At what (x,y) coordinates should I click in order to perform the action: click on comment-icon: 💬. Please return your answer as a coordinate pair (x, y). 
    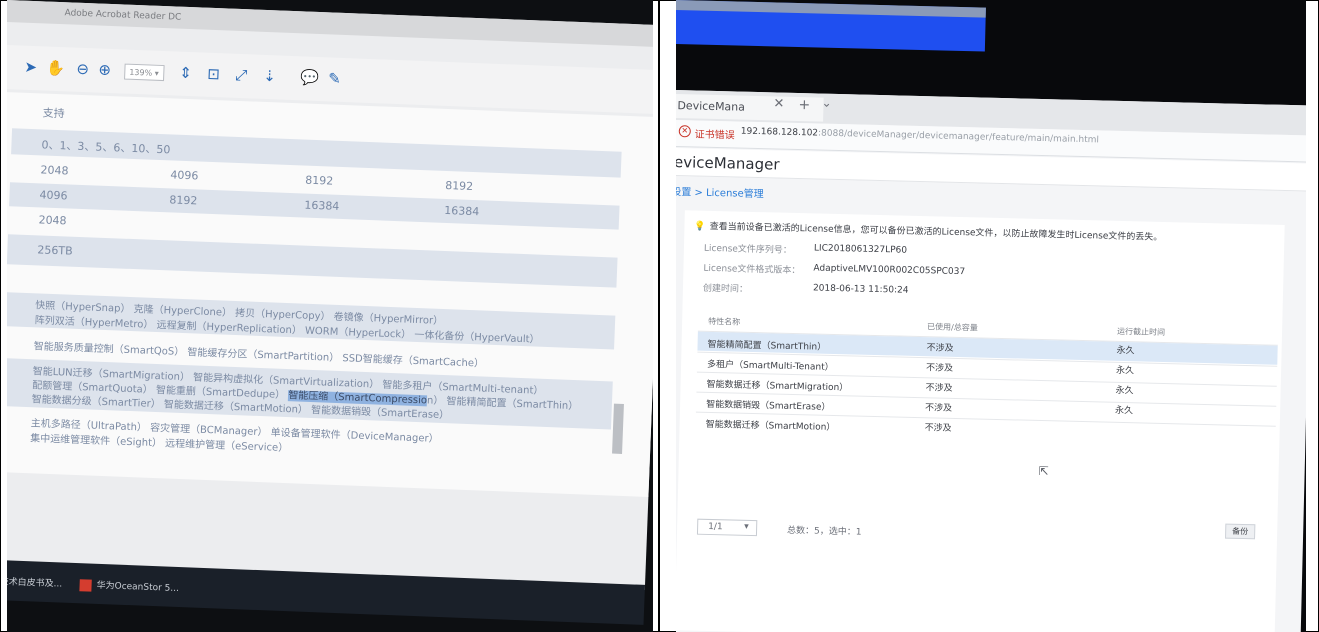
    Looking at the image, I should click on (309, 77).